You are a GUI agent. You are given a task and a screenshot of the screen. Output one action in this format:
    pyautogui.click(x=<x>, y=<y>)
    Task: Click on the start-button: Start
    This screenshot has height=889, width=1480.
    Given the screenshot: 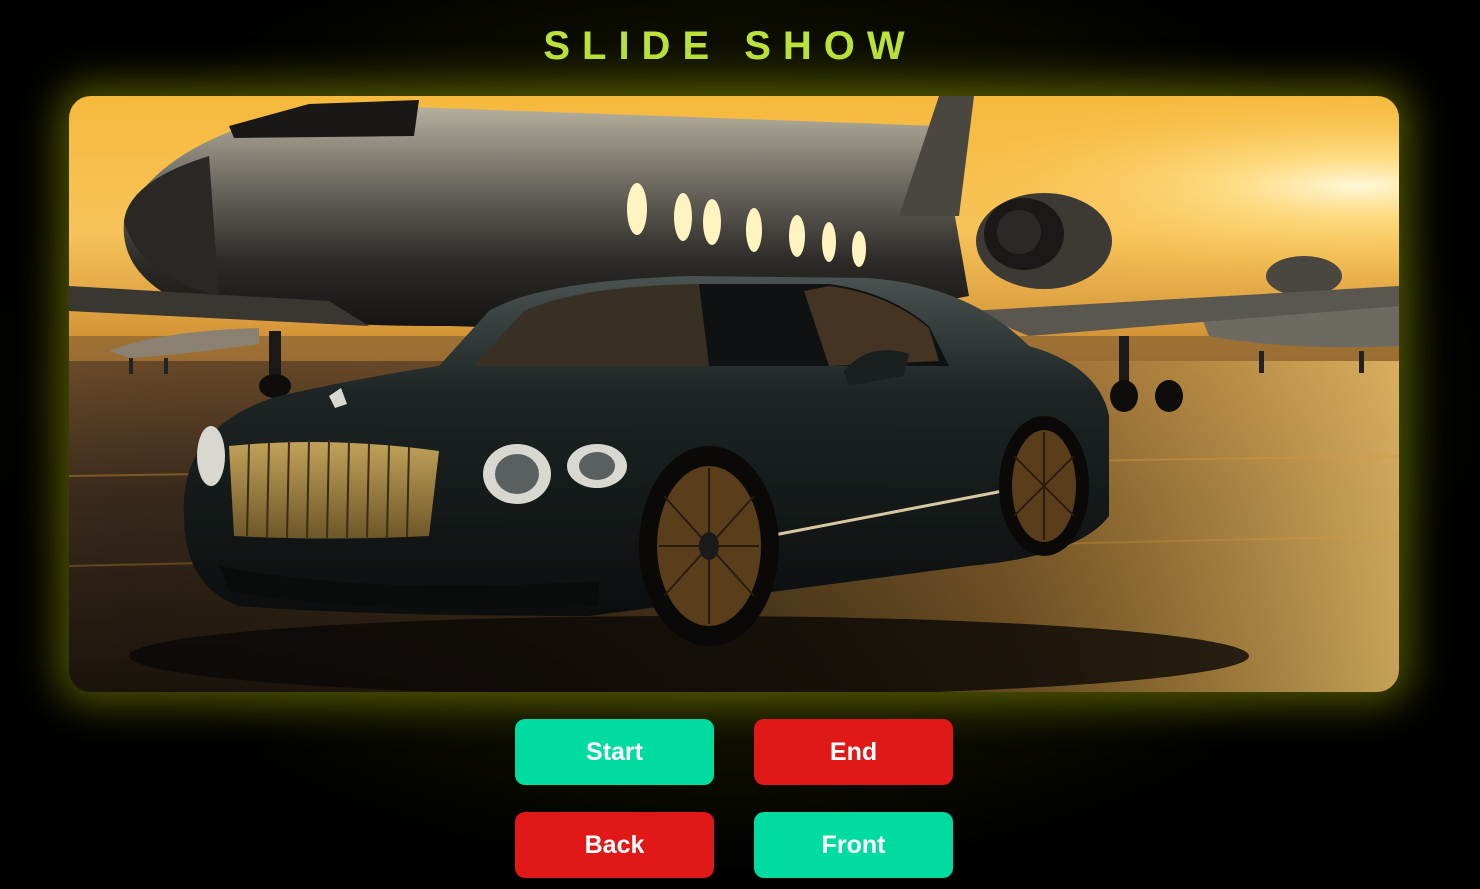 What is the action you would take?
    pyautogui.click(x=614, y=752)
    